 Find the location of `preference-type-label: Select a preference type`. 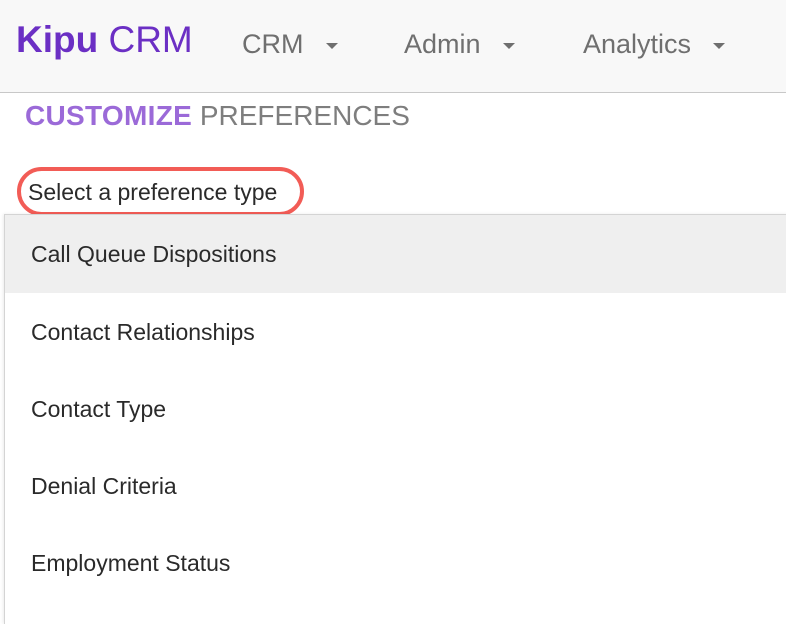

preference-type-label: Select a preference type is located at coordinates (152, 192).